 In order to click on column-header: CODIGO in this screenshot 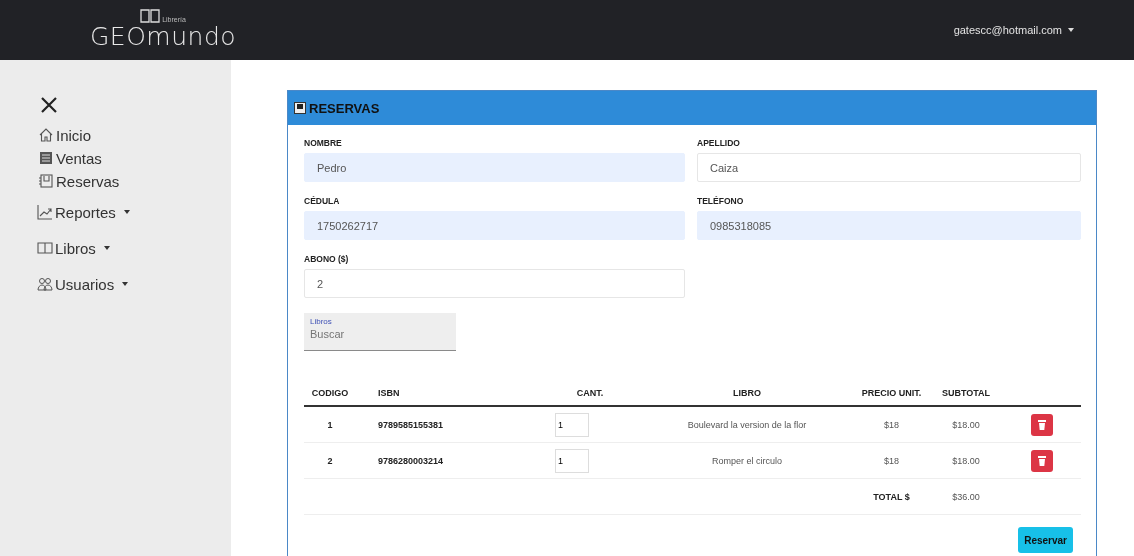, I will do `click(330, 393)`.